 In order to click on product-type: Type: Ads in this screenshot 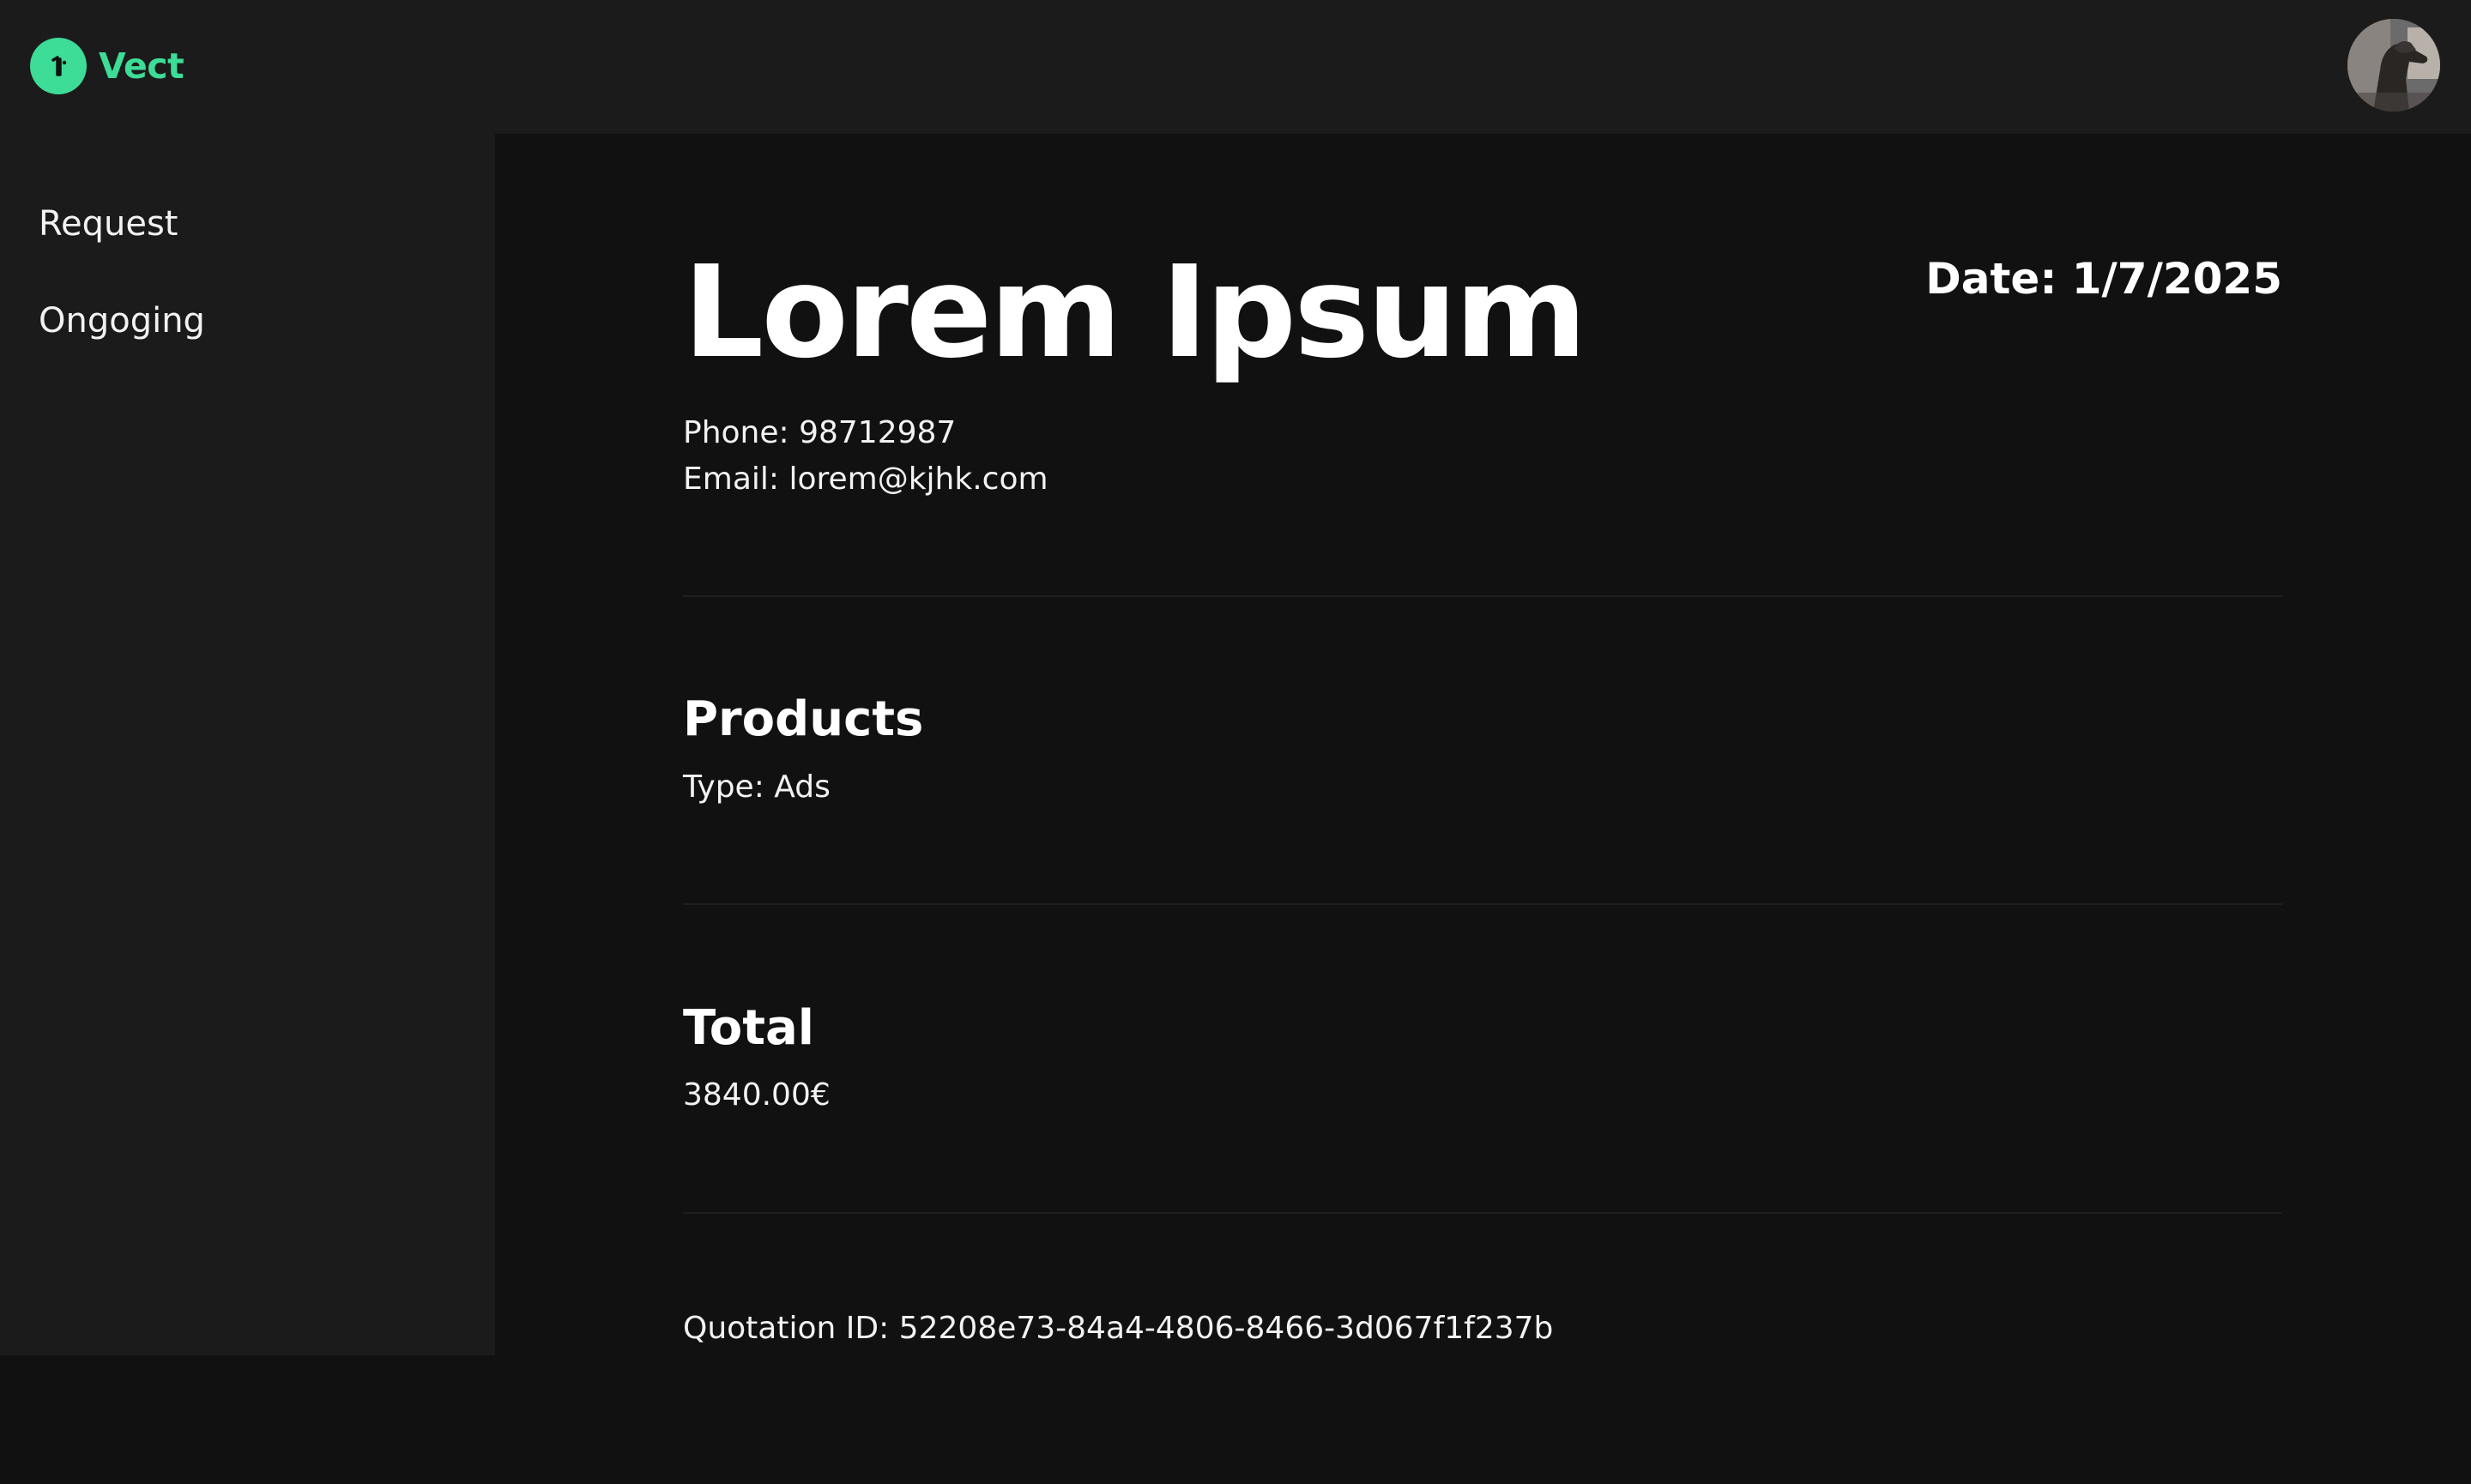, I will do `click(757, 787)`.